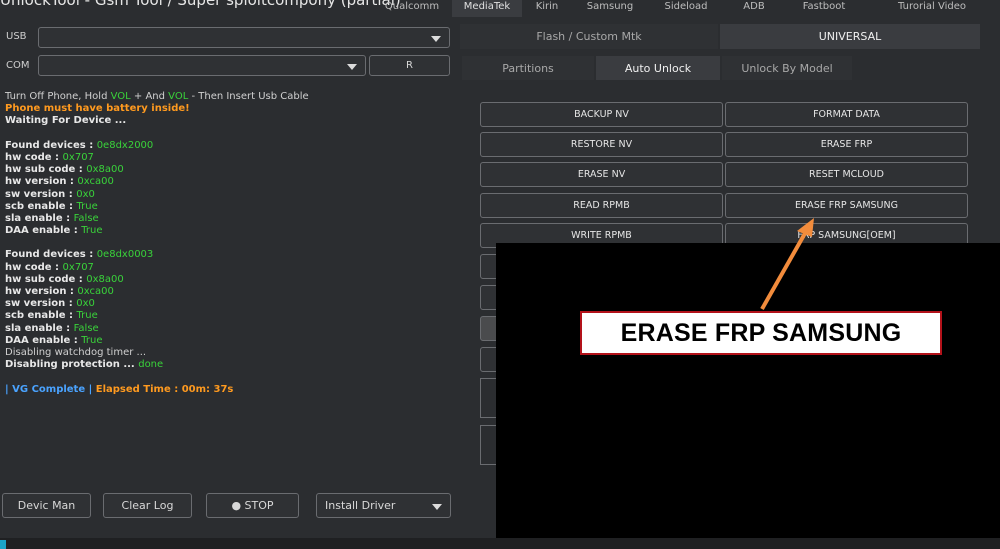 This screenshot has width=1000, height=549. What do you see at coordinates (846, 174) in the screenshot?
I see `reset-mcloud-button: RESET MCLOUD` at bounding box center [846, 174].